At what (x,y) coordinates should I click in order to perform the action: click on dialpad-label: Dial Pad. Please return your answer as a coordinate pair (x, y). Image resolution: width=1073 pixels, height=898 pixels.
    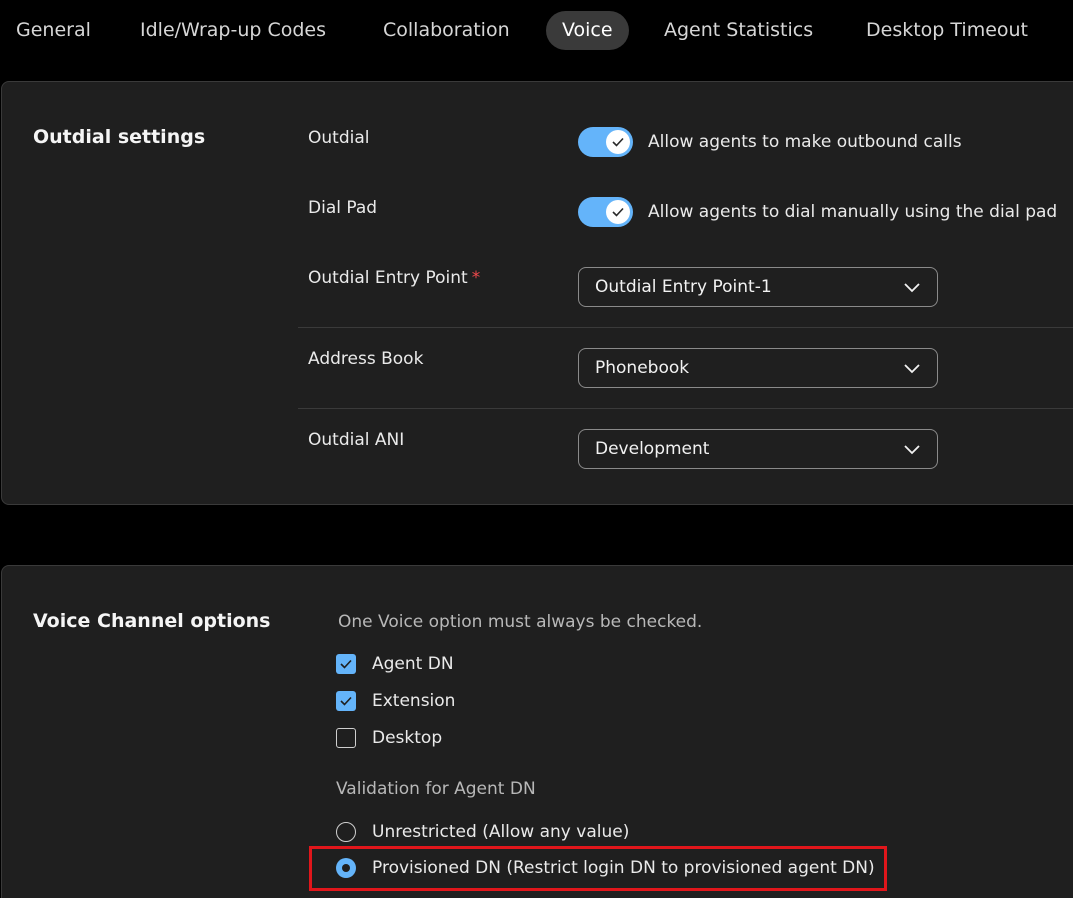
    Looking at the image, I should click on (343, 208).